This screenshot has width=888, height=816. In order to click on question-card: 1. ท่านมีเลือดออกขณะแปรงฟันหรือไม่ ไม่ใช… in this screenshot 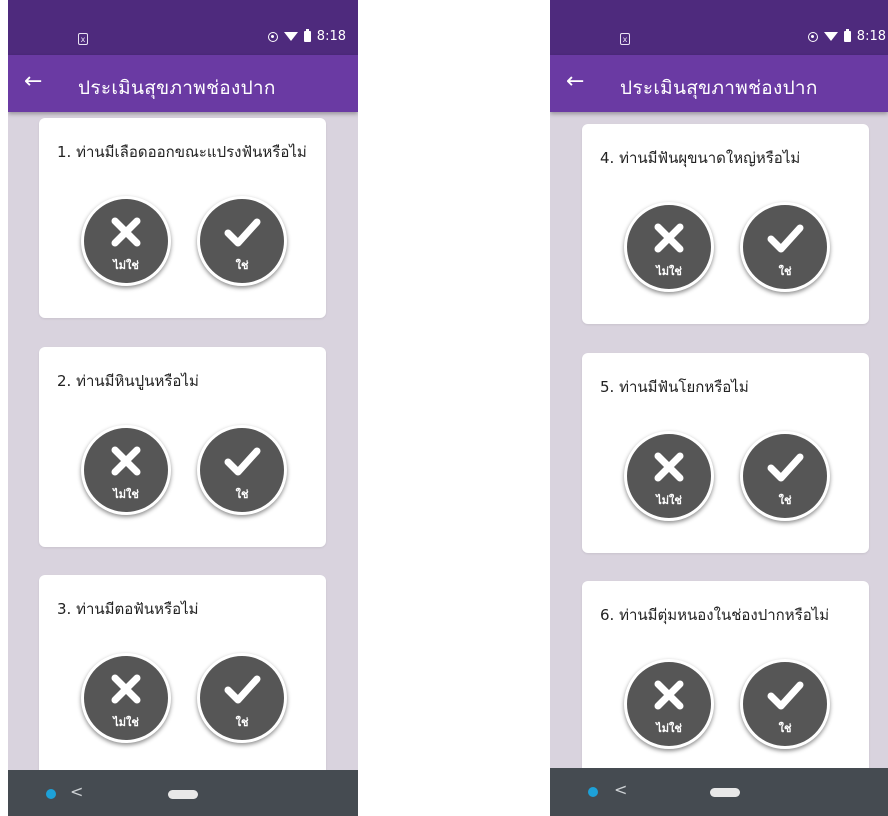, I will do `click(182, 218)`.